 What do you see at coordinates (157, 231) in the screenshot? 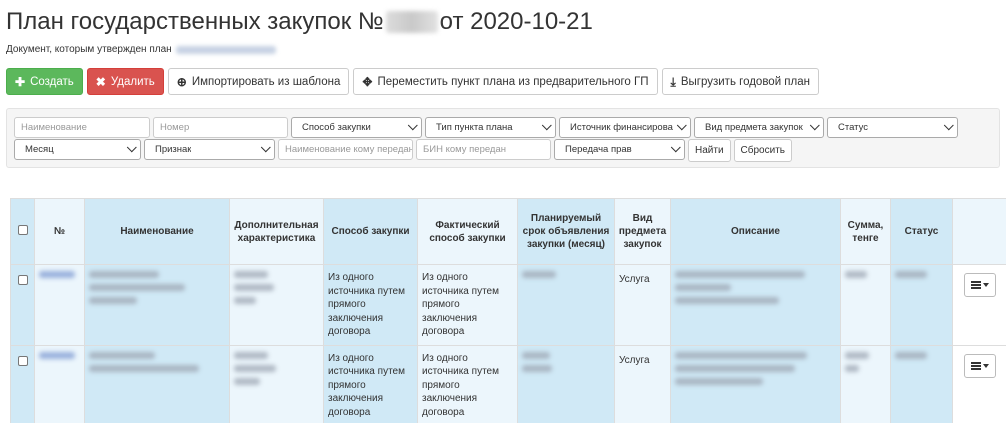
I see `col-header-name: Наименование` at bounding box center [157, 231].